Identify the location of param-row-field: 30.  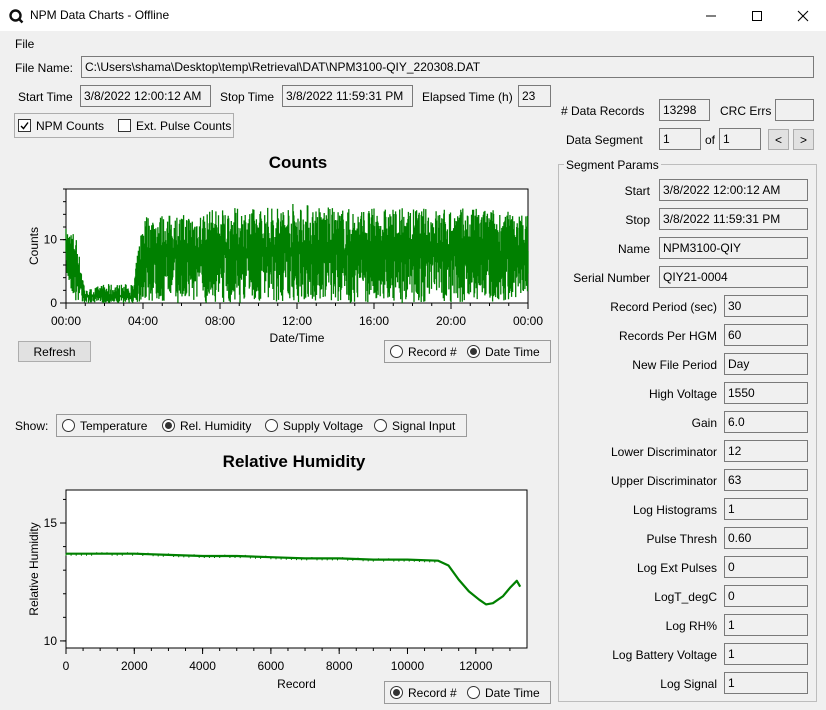
(766, 306).